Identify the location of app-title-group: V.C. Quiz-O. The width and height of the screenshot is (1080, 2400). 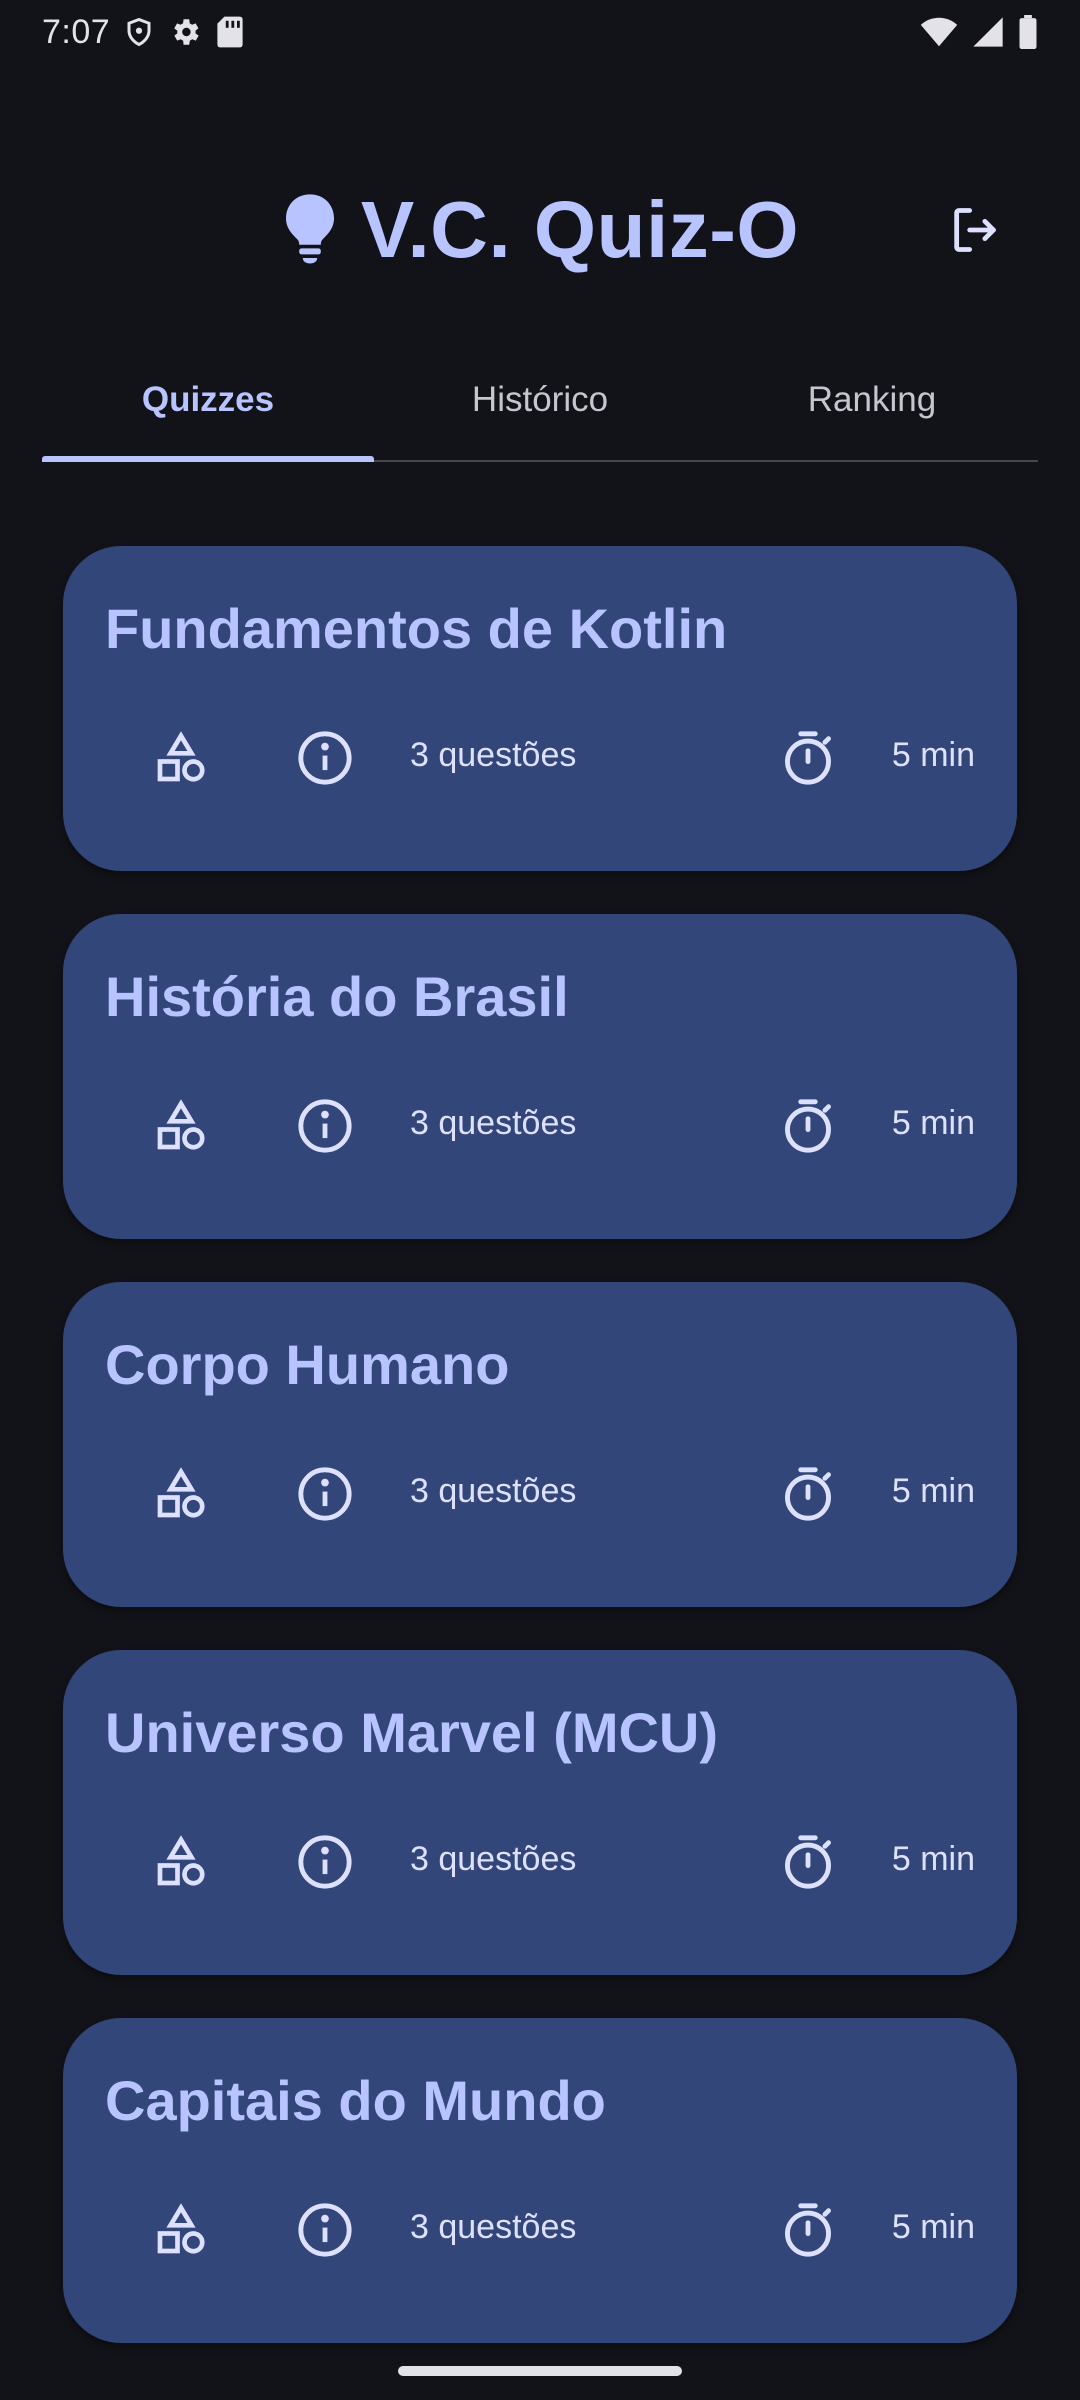
(540, 230).